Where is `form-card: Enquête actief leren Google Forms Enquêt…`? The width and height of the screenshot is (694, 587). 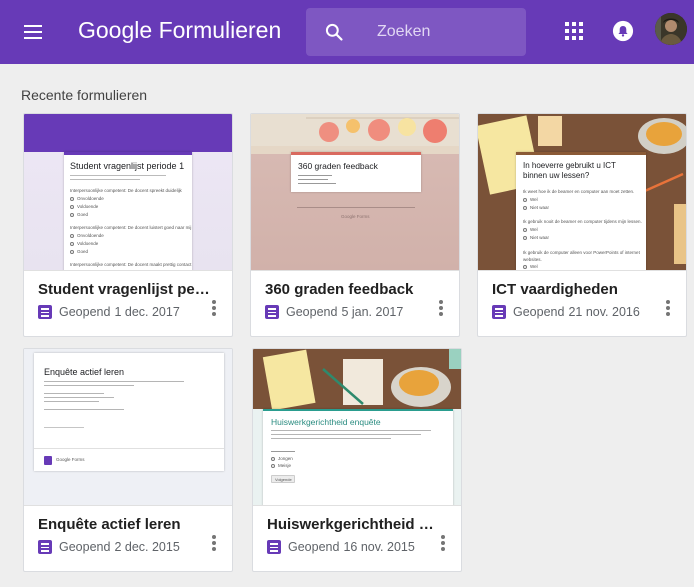 form-card: Enquête actief leren Google Forms Enquêt… is located at coordinates (128, 460).